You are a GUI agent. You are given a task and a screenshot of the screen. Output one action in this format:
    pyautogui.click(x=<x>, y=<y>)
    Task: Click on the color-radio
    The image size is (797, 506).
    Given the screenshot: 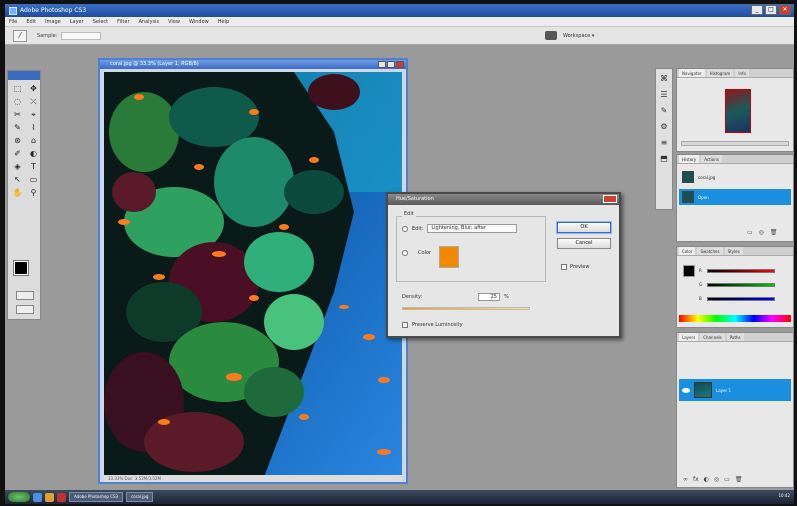 What is the action you would take?
    pyautogui.click(x=405, y=253)
    